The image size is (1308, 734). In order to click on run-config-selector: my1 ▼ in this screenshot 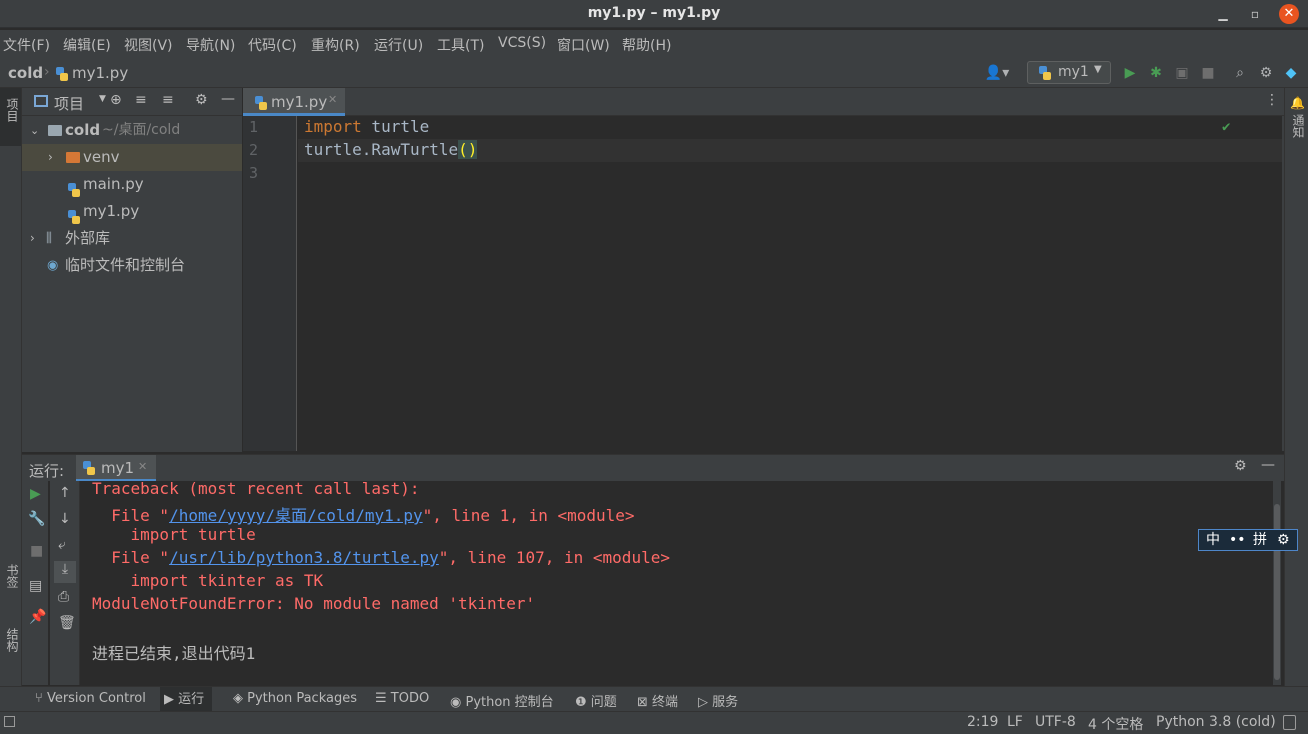, I will do `click(1069, 72)`.